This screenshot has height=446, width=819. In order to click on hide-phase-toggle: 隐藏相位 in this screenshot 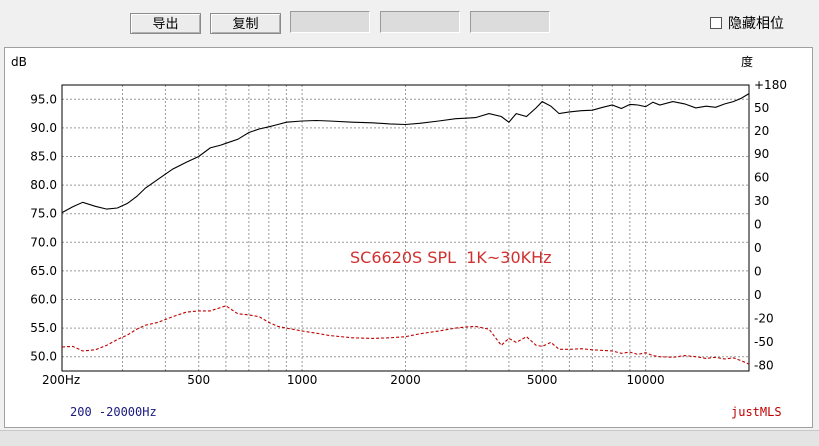, I will do `click(747, 23)`.